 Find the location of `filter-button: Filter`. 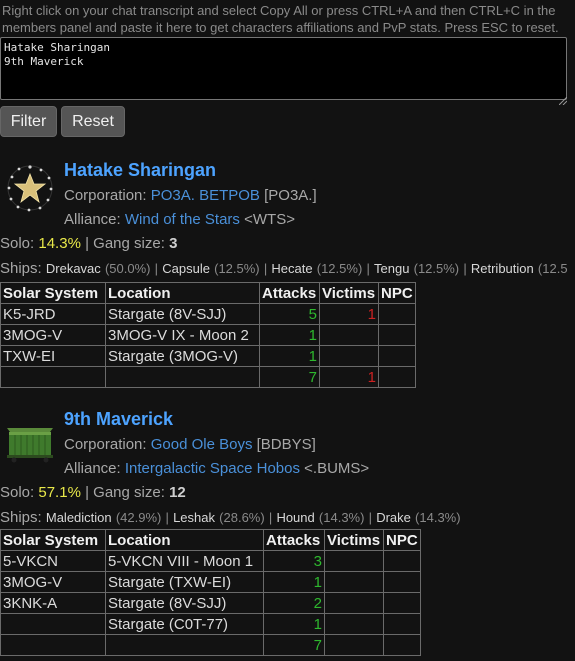

filter-button: Filter is located at coordinates (28, 121).